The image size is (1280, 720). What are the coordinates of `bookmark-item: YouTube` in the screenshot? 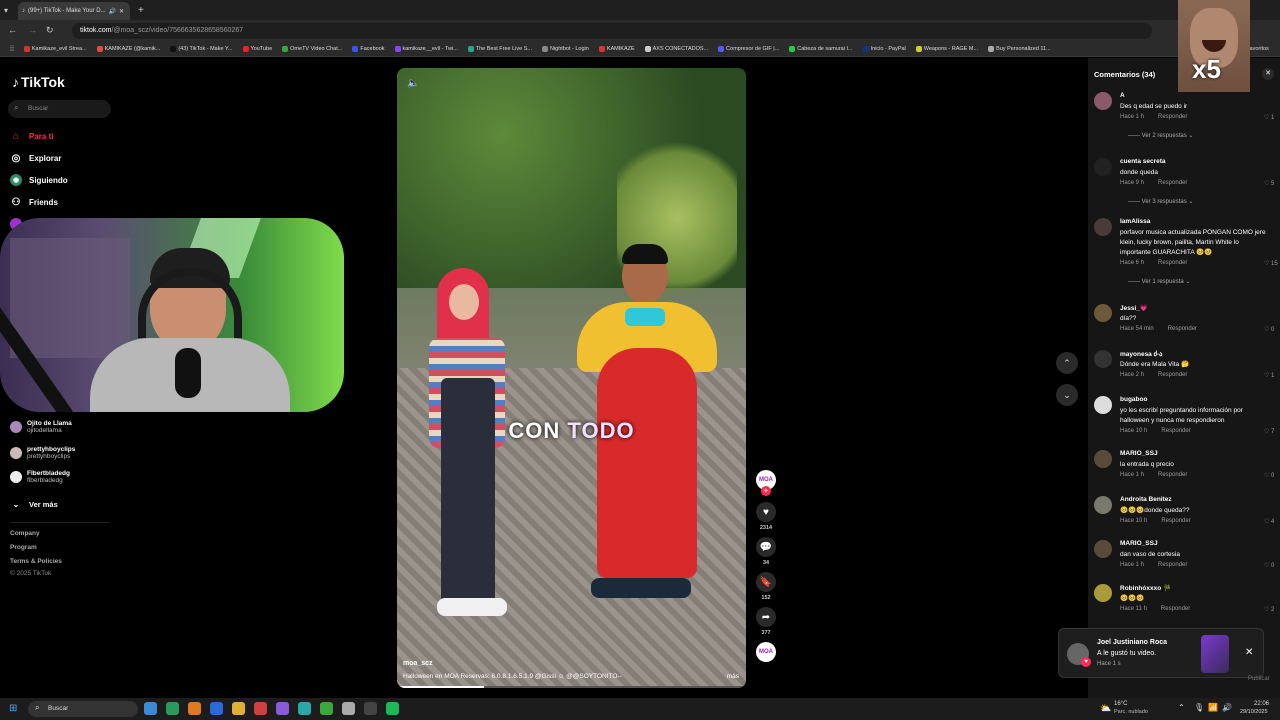 It's located at (257, 49).